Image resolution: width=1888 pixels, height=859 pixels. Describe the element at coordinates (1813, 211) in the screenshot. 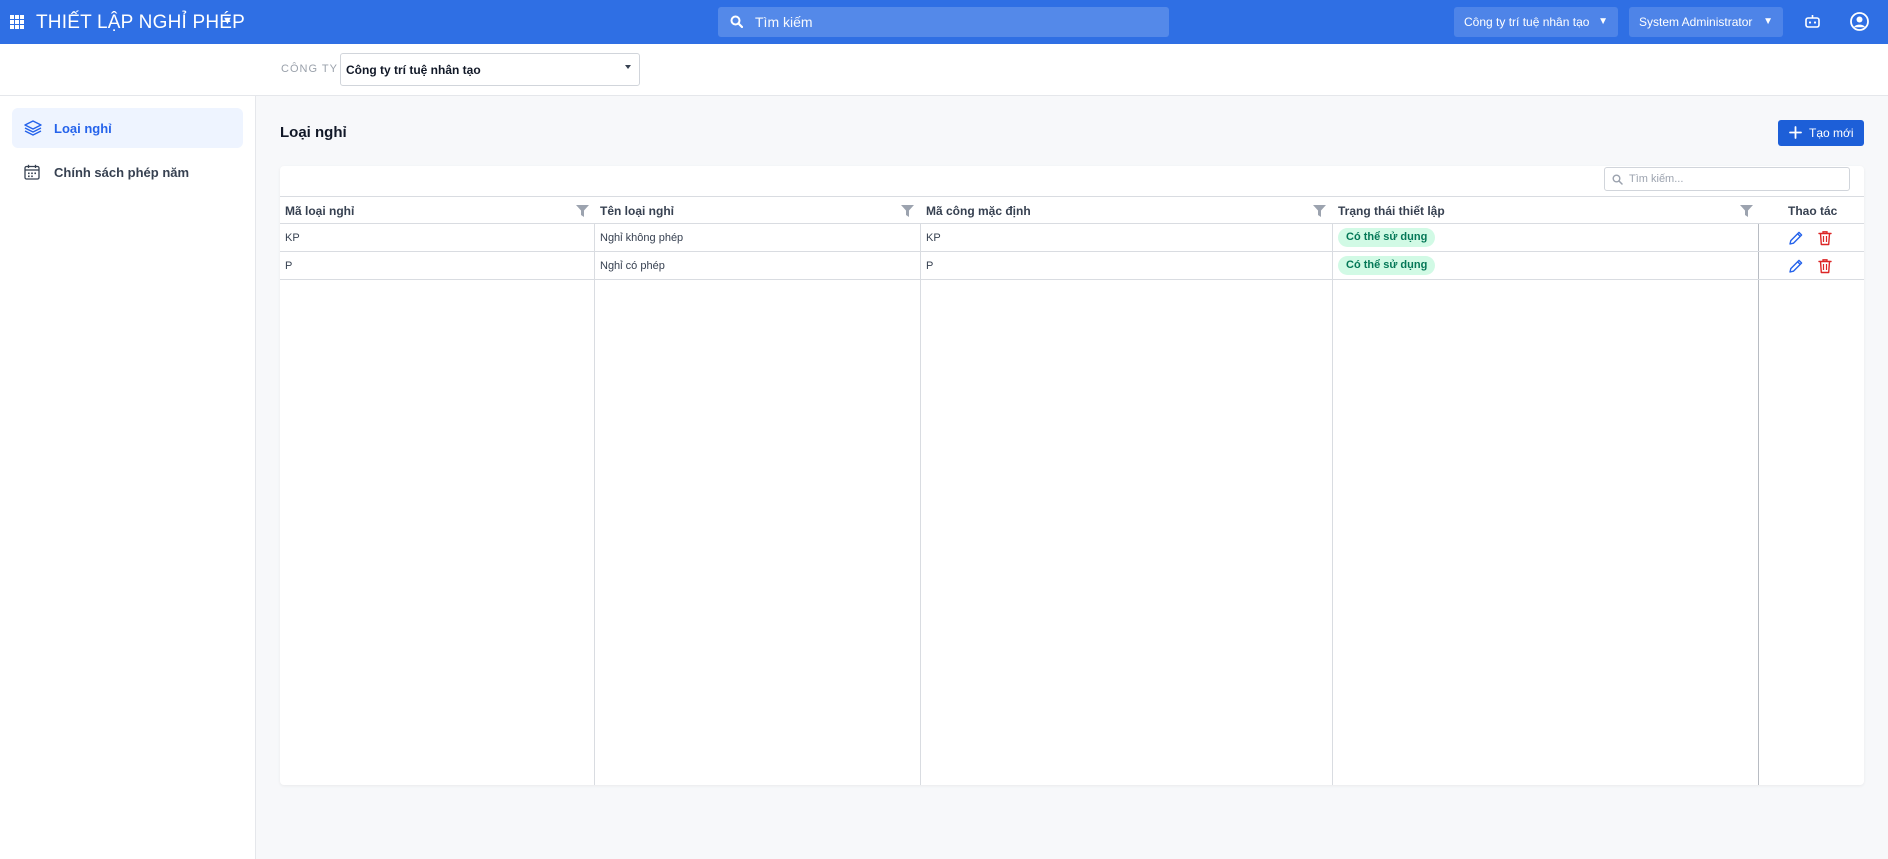

I see `column-header-actions: Thao tác` at that location.